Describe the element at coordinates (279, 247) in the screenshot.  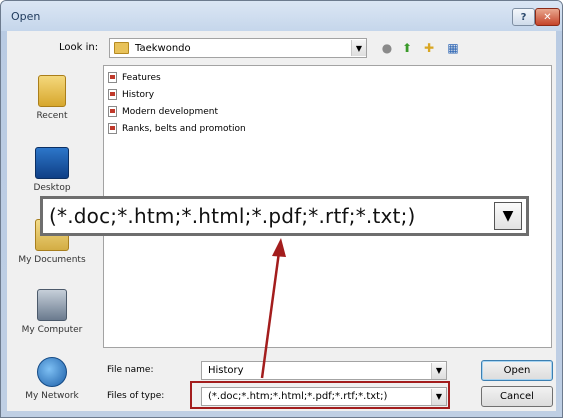
I see `arrow-head` at that location.